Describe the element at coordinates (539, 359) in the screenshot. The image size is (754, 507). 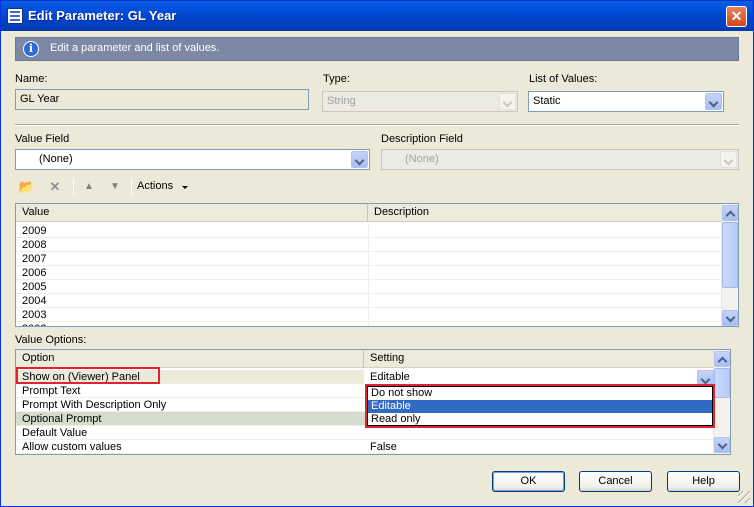
I see `column-header-setting: Setting` at that location.